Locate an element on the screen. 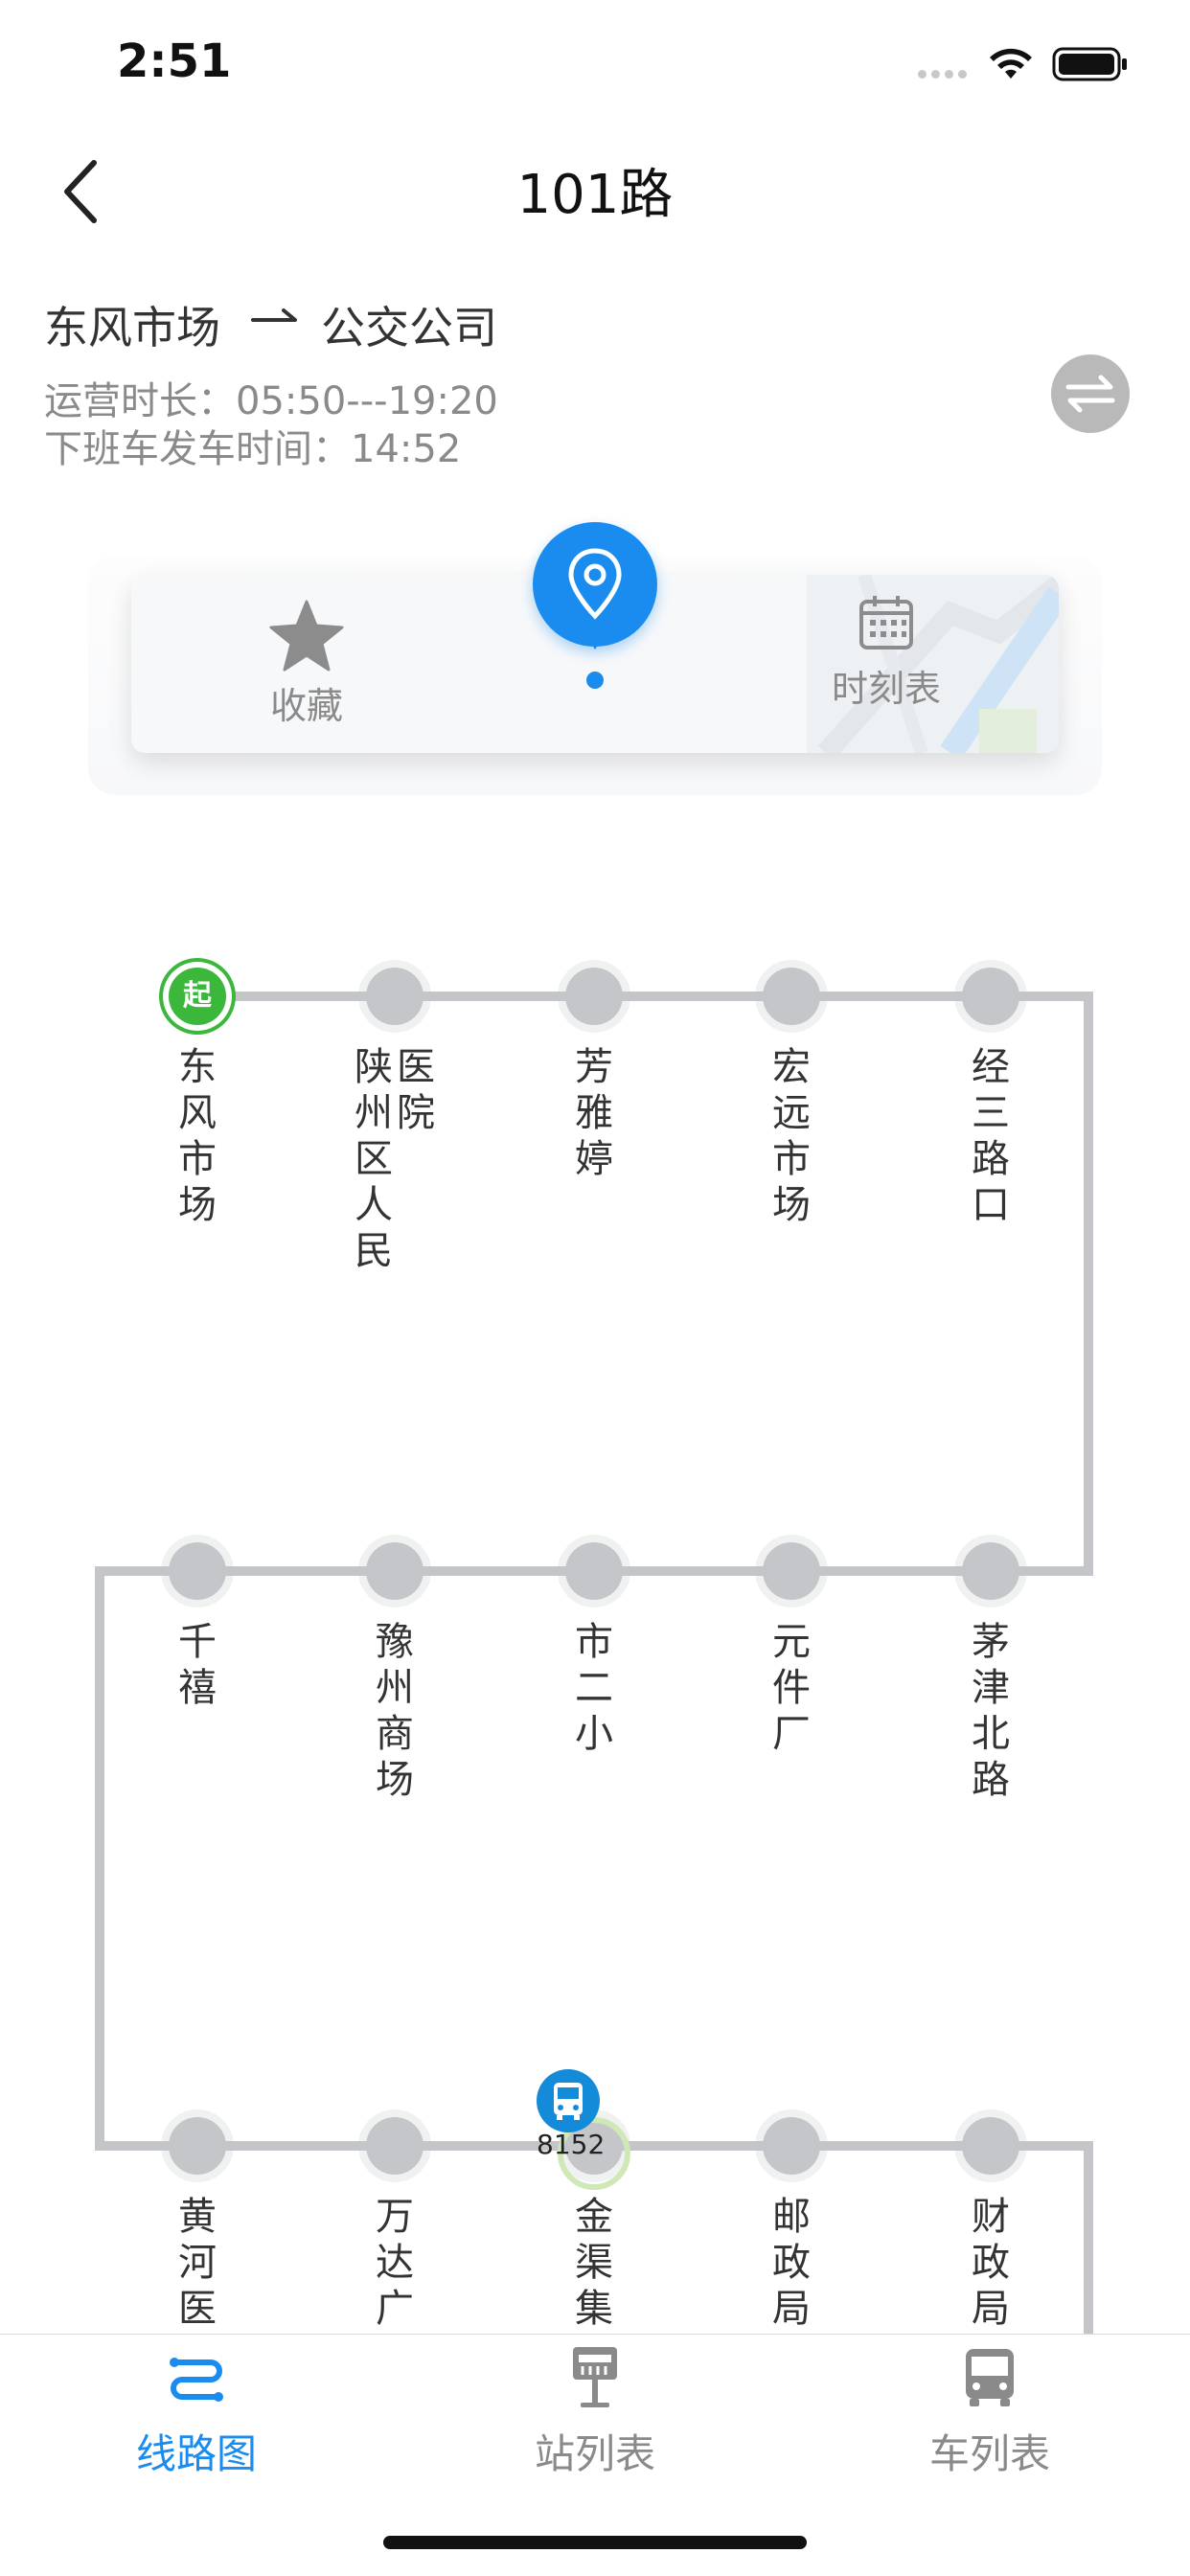 The height and width of the screenshot is (2576, 1190). bus-number: 8152 is located at coordinates (572, 2145).